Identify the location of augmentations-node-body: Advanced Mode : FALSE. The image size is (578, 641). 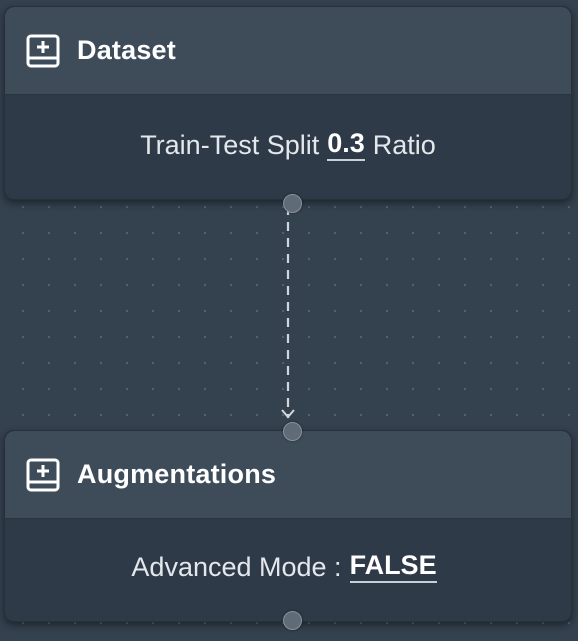
(288, 567).